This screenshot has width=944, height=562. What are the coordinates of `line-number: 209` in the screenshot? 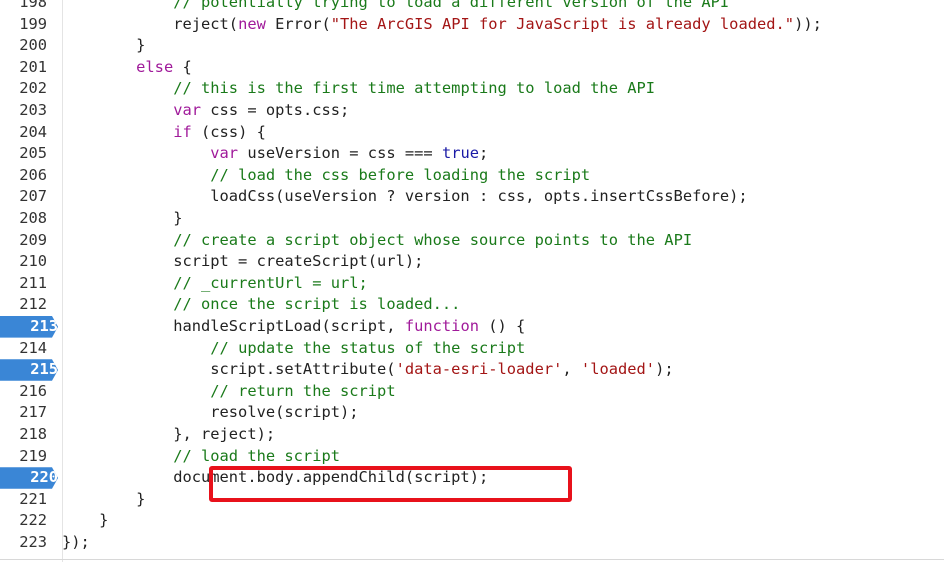 It's located at (23, 241).